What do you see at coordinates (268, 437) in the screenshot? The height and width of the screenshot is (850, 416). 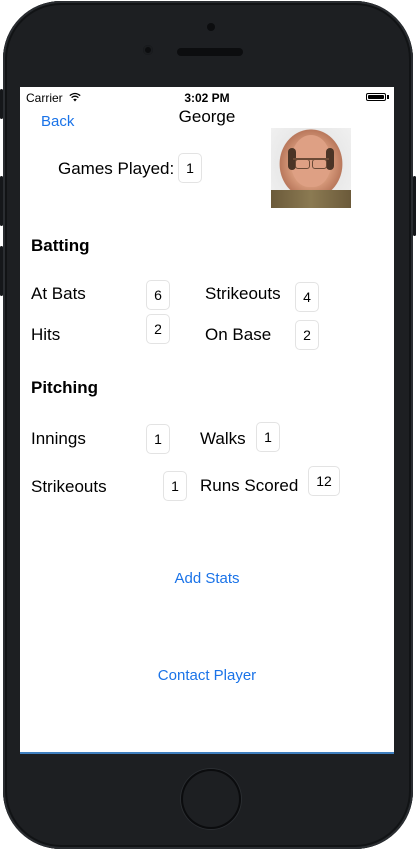 I see `walks-field: 1` at bounding box center [268, 437].